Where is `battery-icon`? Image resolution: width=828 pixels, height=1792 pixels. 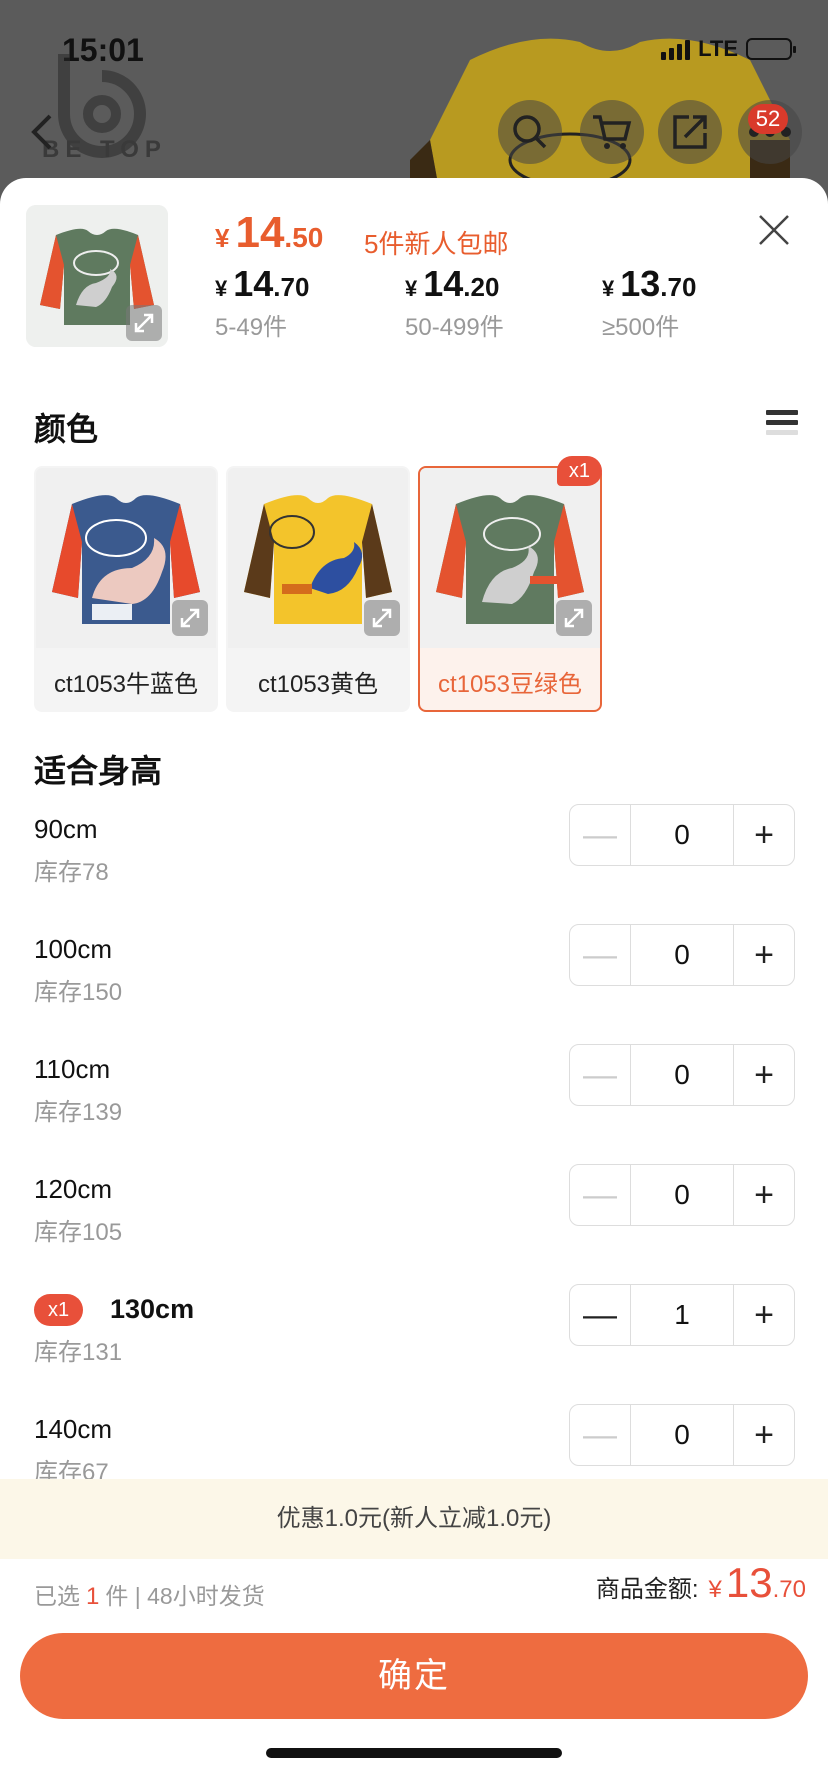
battery-icon is located at coordinates (771, 49).